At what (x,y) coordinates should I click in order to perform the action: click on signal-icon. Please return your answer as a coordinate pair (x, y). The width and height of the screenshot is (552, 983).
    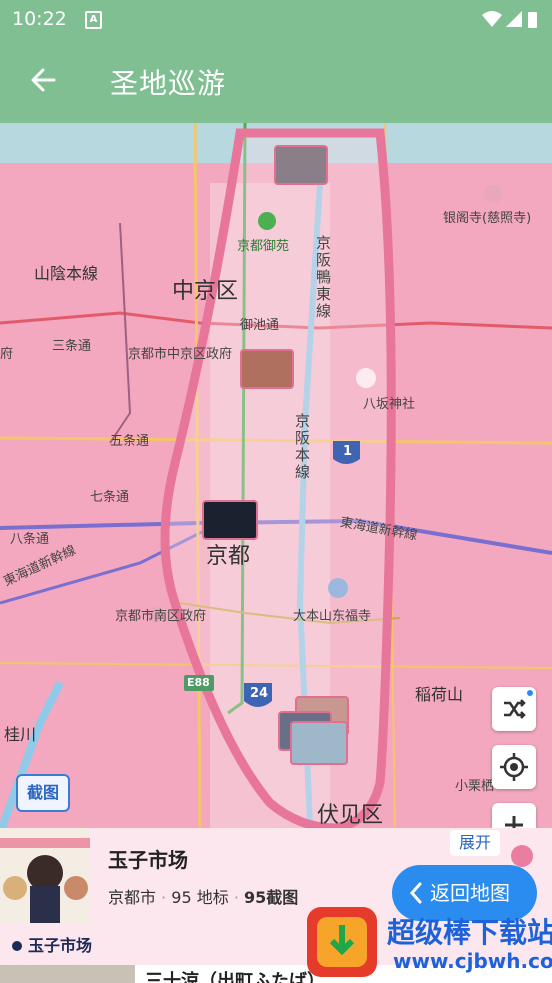
    Looking at the image, I should click on (514, 19).